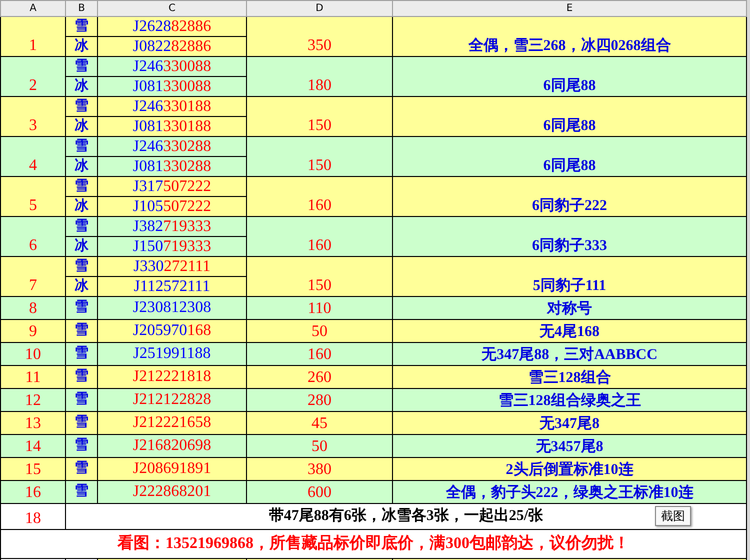 The height and width of the screenshot is (560, 750). I want to click on price-cell: 110, so click(319, 308).